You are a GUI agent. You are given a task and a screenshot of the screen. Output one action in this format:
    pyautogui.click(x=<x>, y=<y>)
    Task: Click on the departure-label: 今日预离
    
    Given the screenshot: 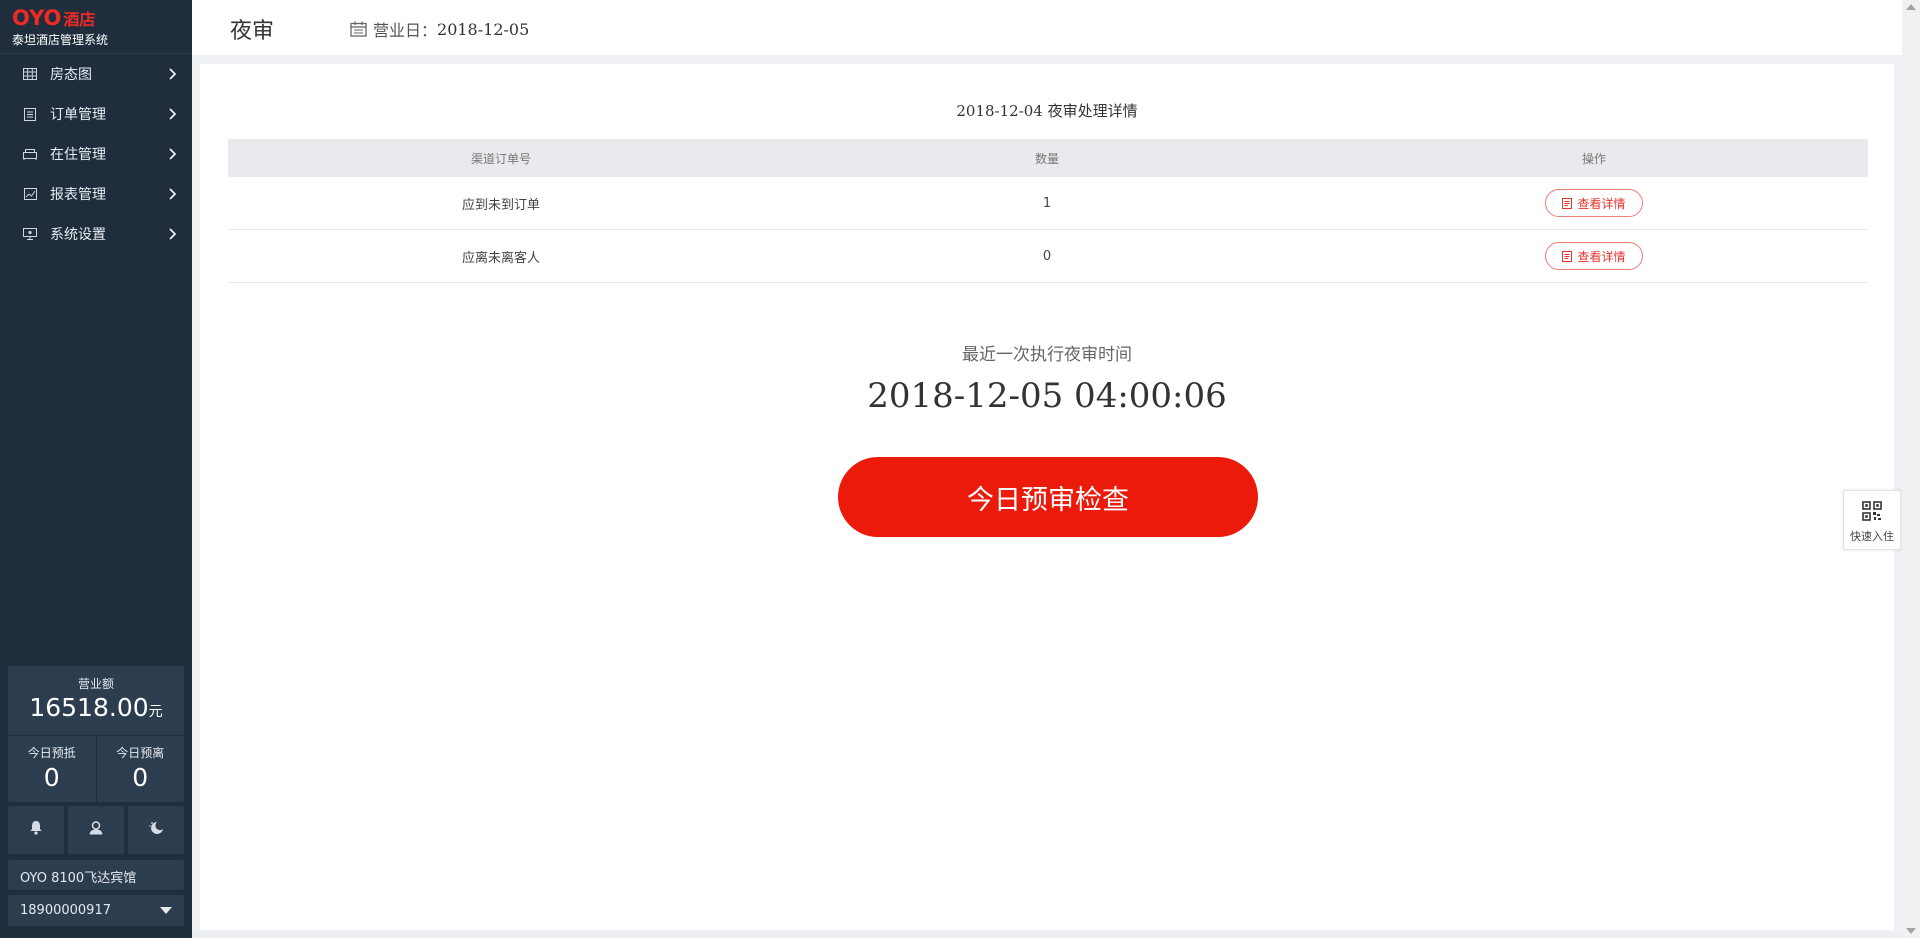 What is the action you would take?
    pyautogui.click(x=140, y=753)
    